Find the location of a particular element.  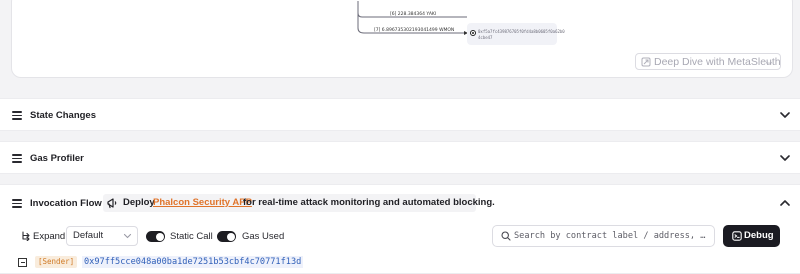

edge-label-2: [7] 6.896735302193041499 WMON is located at coordinates (414, 30).